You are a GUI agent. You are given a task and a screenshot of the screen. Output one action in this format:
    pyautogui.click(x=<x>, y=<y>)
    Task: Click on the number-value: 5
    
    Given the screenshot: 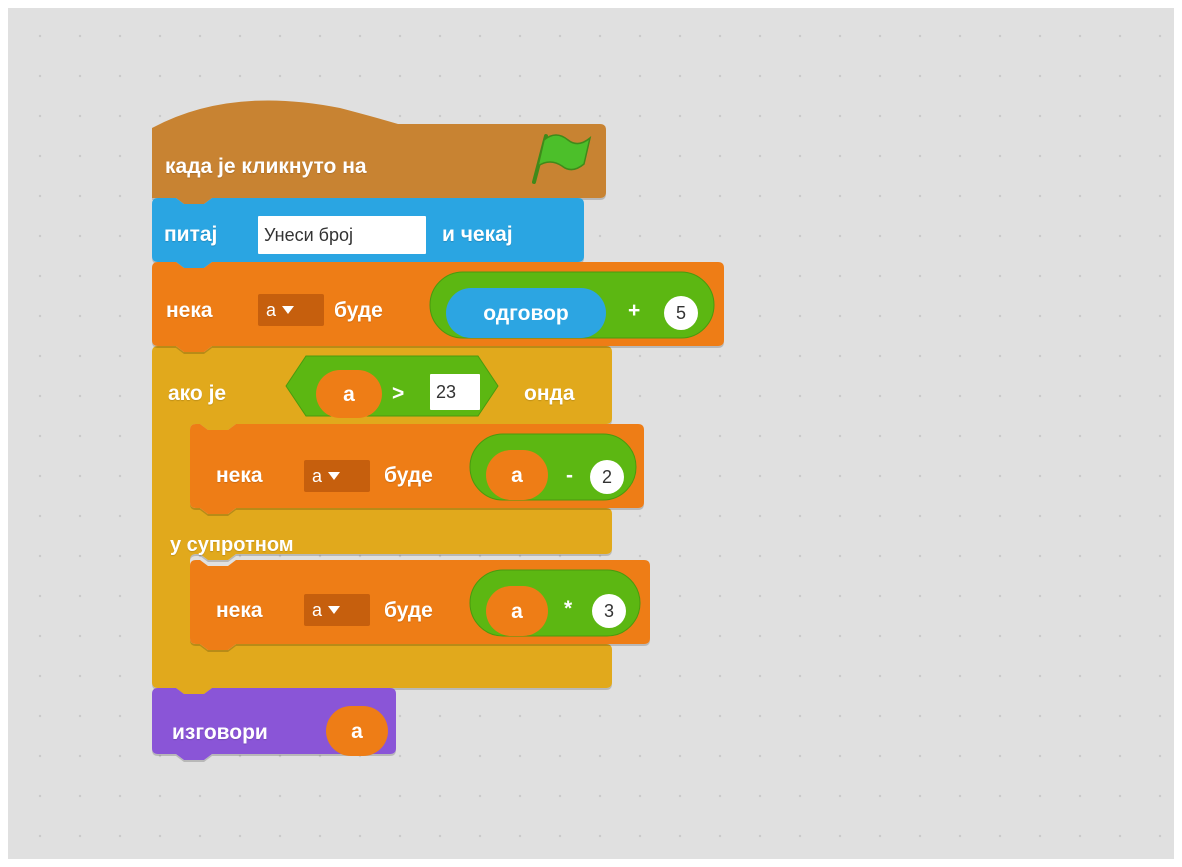 What is the action you would take?
    pyautogui.click(x=680, y=313)
    